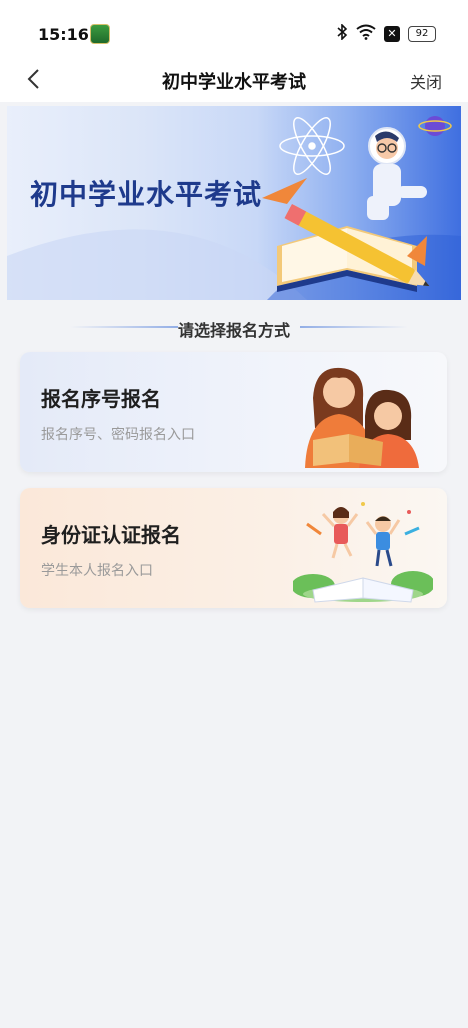 The height and width of the screenshot is (1028, 468). Describe the element at coordinates (342, 33) in the screenshot. I see `bluetooth-icon` at that location.